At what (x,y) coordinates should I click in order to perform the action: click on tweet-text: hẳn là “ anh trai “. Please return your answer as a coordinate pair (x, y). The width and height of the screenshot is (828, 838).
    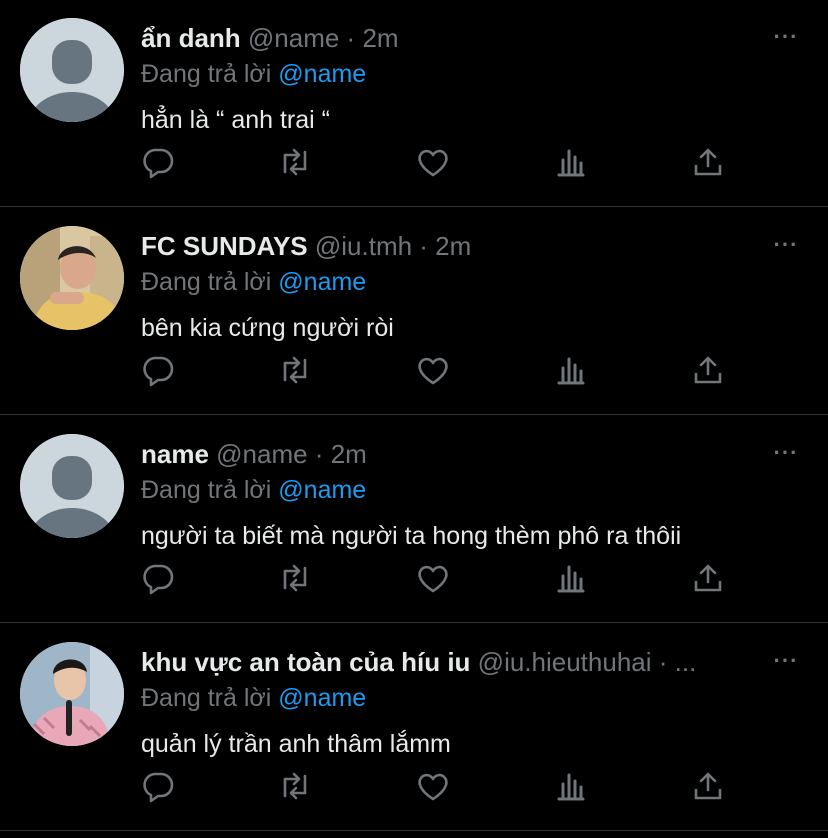
    Looking at the image, I should click on (235, 120).